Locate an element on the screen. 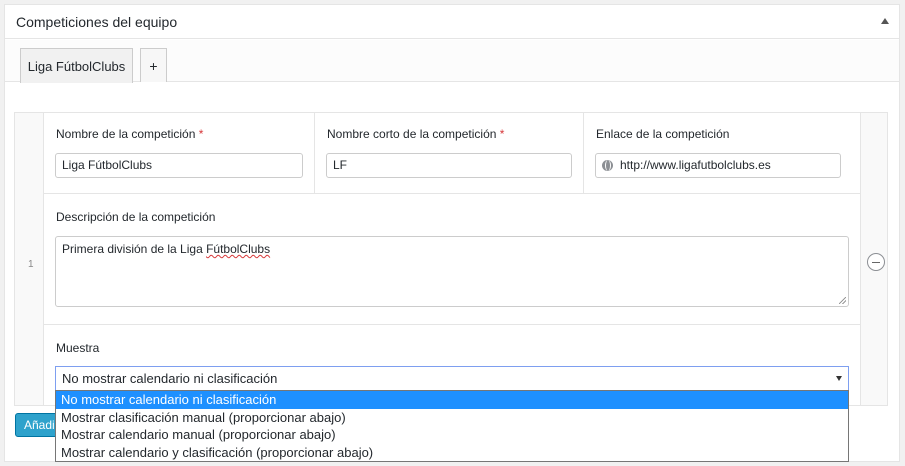  add-tab-button: + is located at coordinates (153, 65).